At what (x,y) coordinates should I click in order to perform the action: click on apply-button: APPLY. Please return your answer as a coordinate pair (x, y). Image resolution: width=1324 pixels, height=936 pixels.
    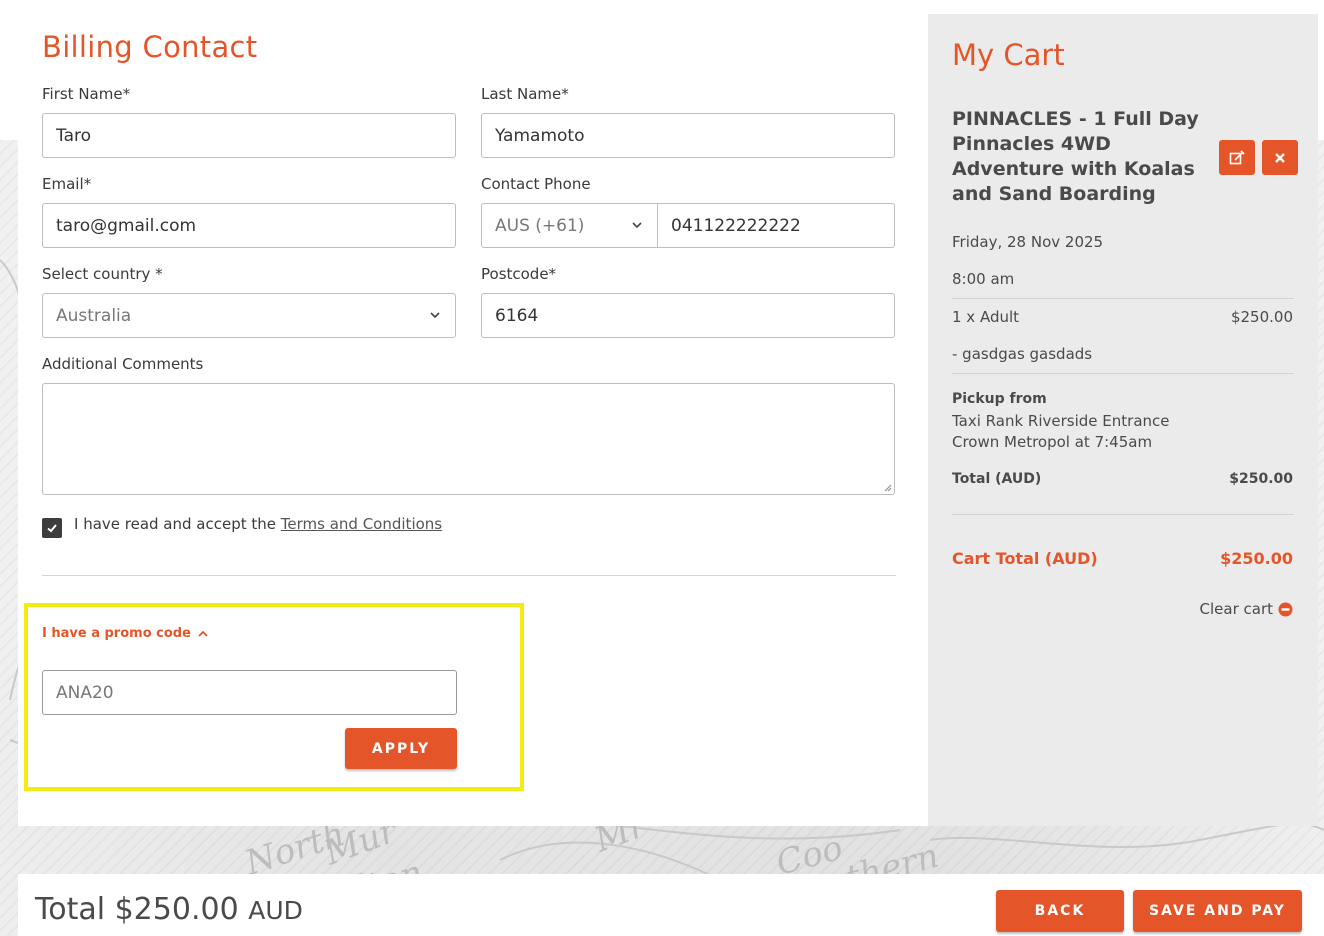
    Looking at the image, I should click on (401, 748).